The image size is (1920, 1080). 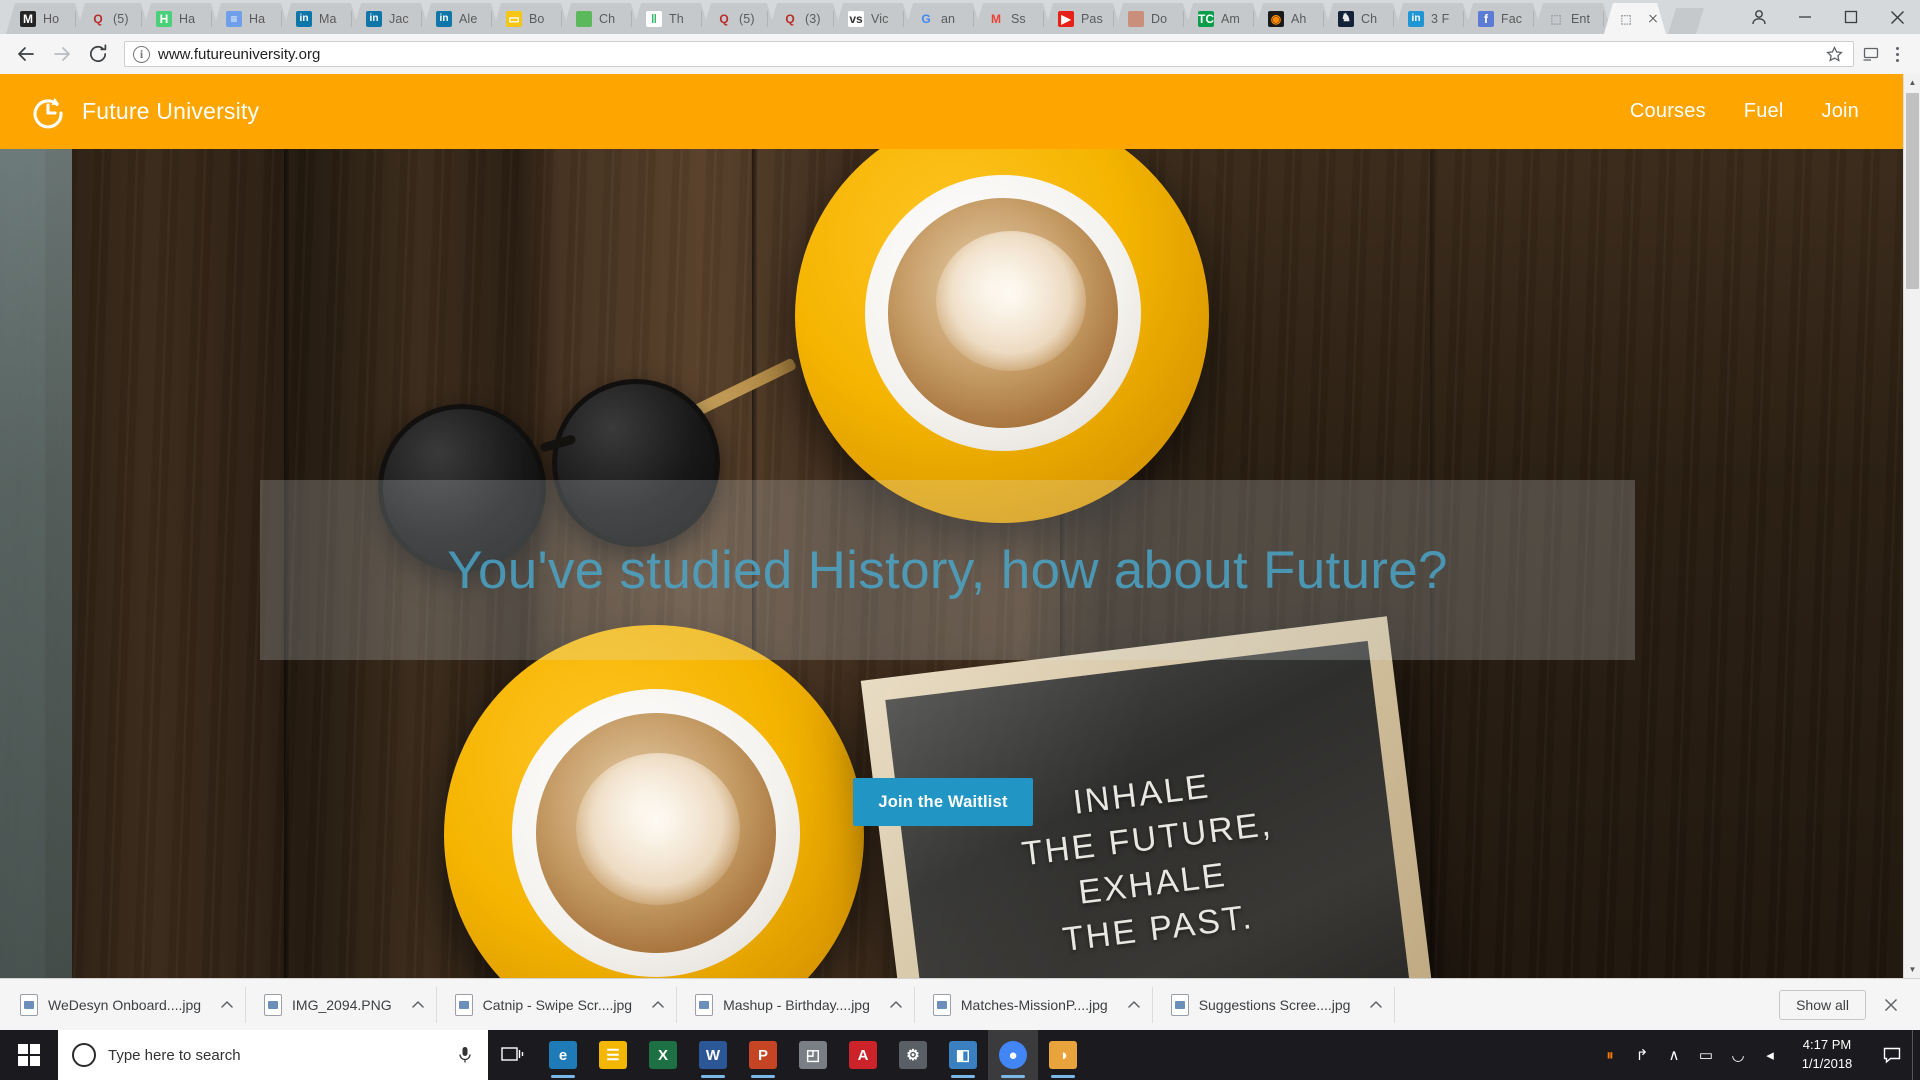 I want to click on browser-tab: in 3 F, so click(x=1433, y=18).